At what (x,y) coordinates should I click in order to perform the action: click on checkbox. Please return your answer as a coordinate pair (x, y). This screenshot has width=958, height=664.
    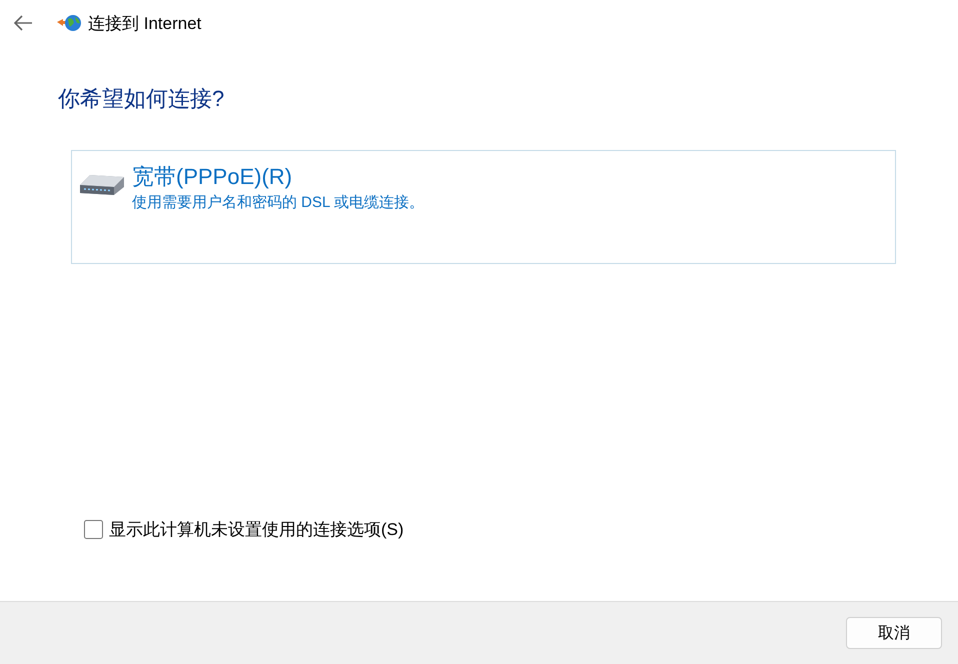
    Looking at the image, I should click on (93, 529).